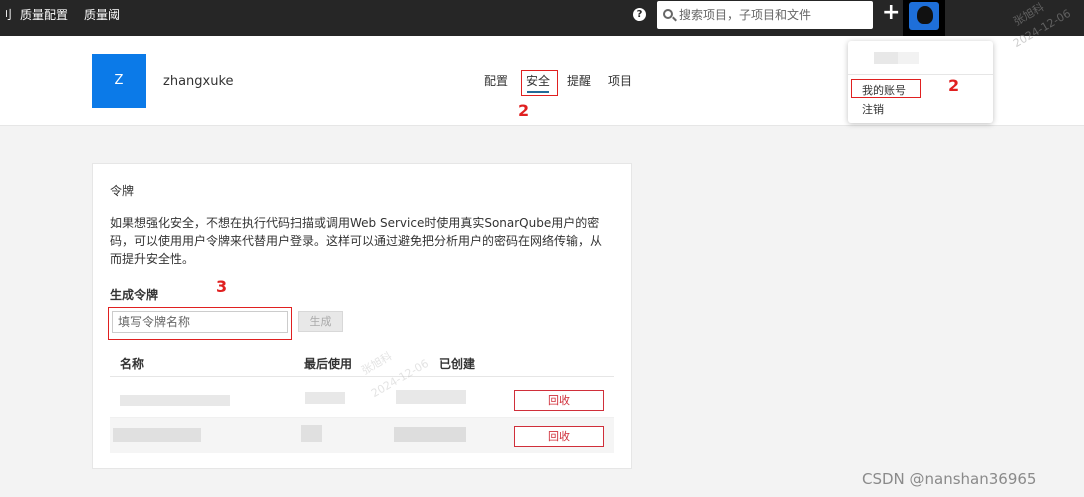 This screenshot has height=497, width=1084. I want to click on generate-button: 生成, so click(320, 321).